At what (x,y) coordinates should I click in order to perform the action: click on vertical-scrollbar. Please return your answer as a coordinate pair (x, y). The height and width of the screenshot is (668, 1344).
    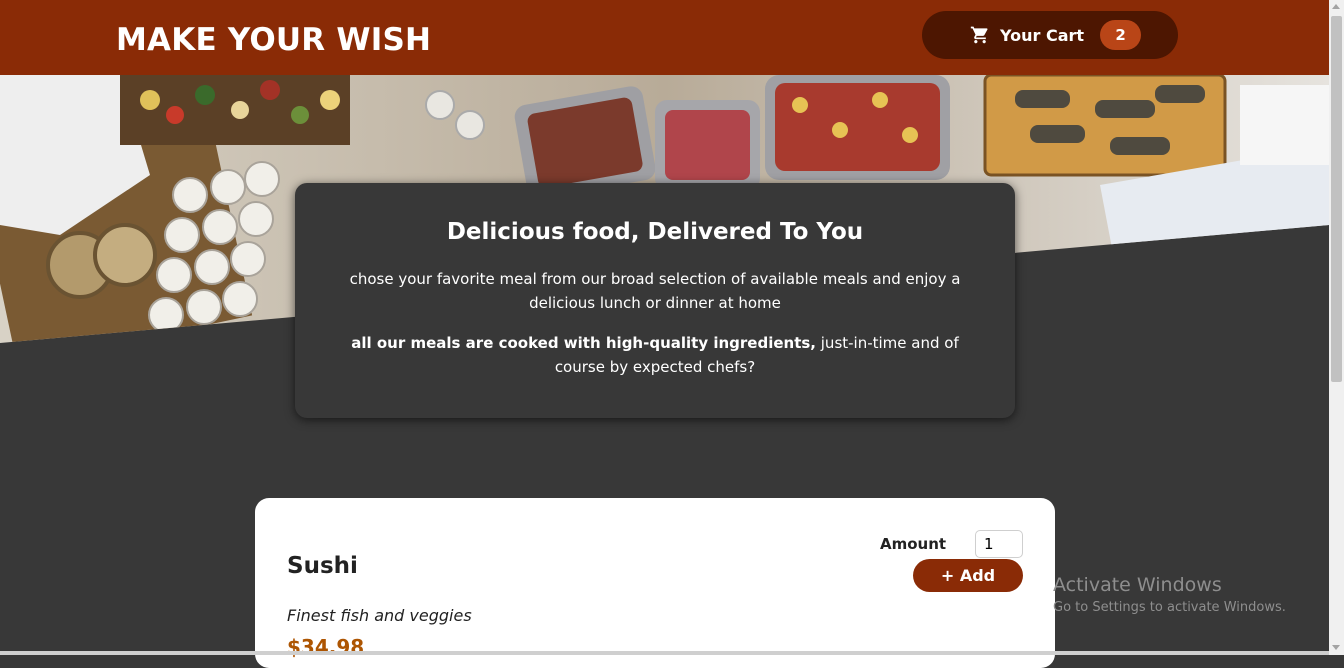
    Looking at the image, I should click on (1336, 327).